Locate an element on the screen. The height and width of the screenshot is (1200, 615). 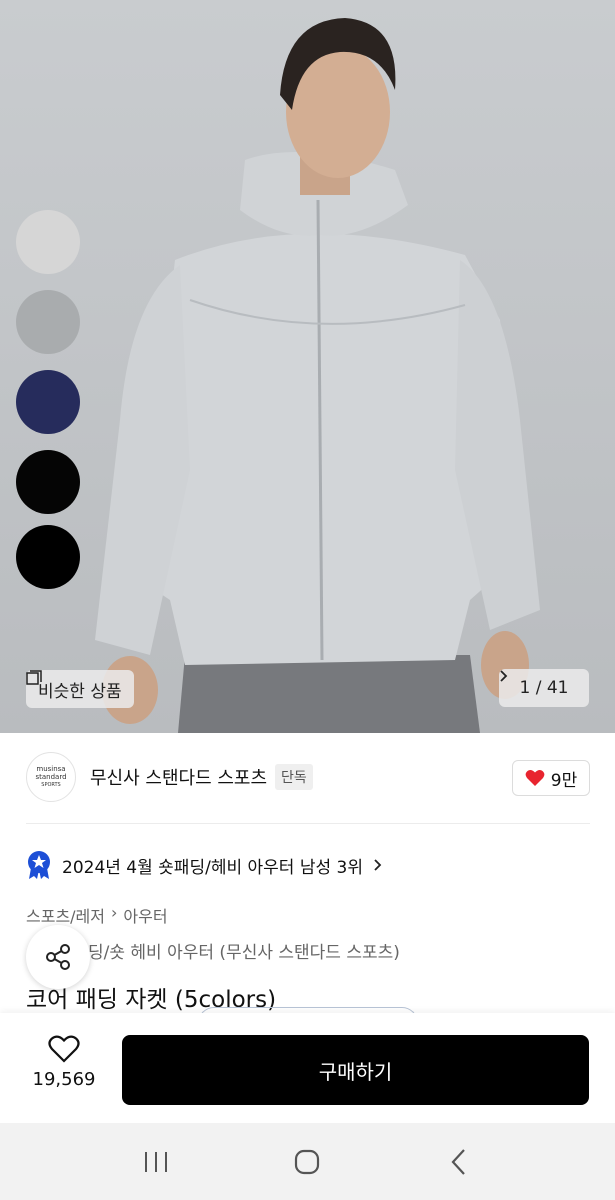
brand-logo-line2: standard is located at coordinates (51, 777).